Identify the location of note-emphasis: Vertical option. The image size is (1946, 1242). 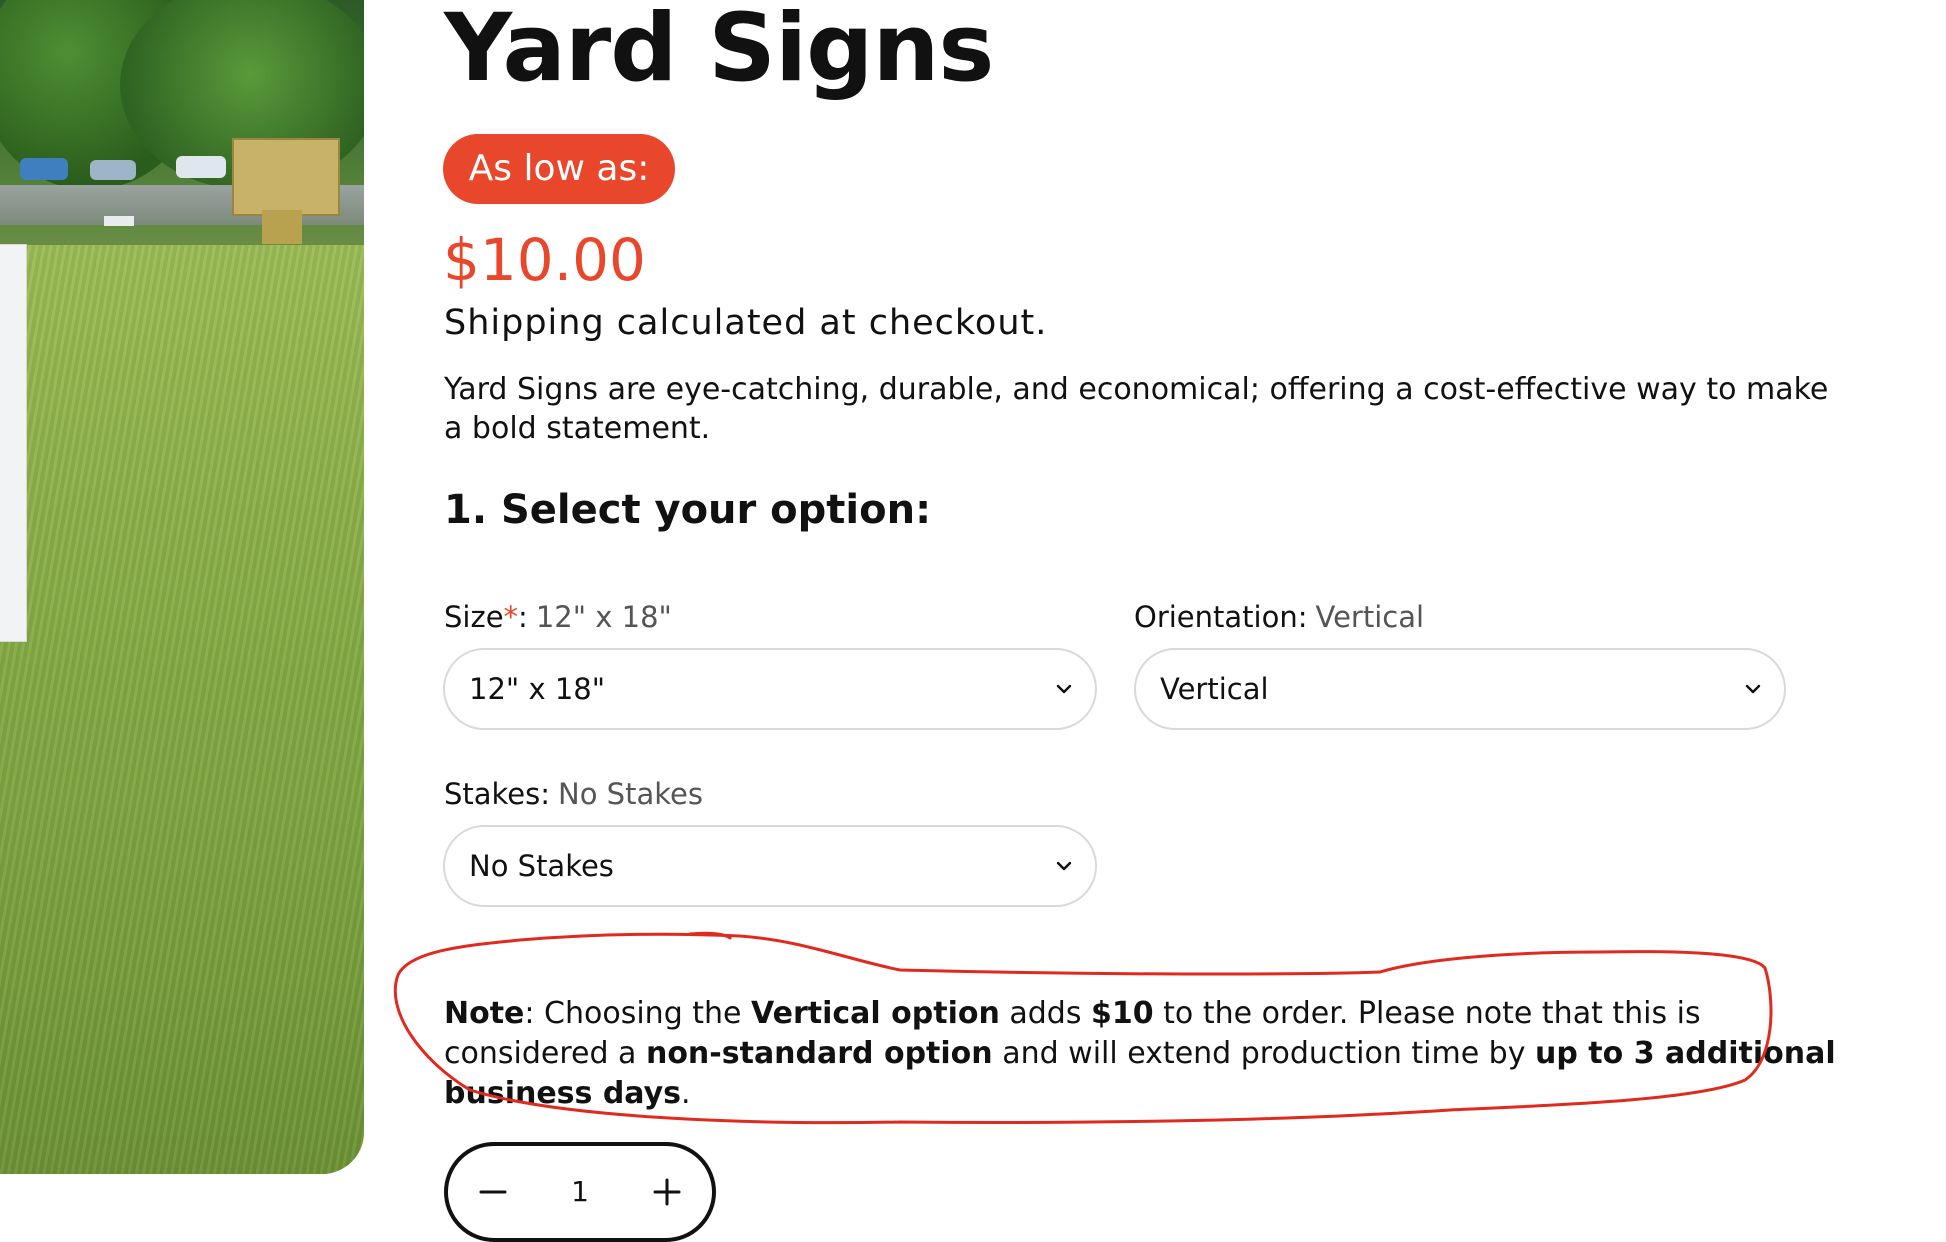
(875, 1013).